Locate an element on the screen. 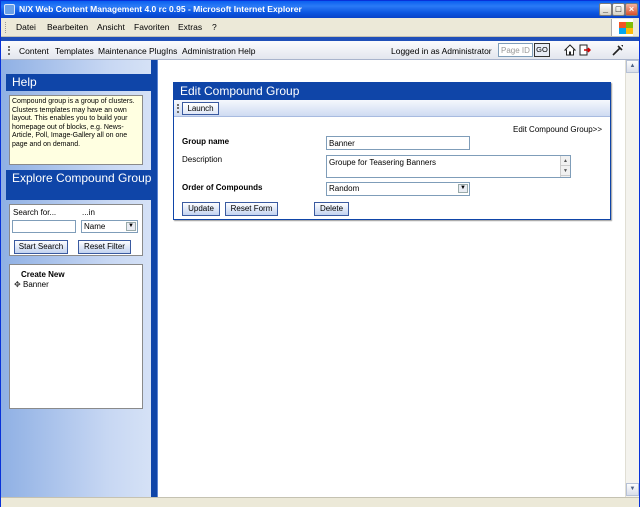  create-new-panel: Create New ✥ Banner is located at coordinates (76, 336).